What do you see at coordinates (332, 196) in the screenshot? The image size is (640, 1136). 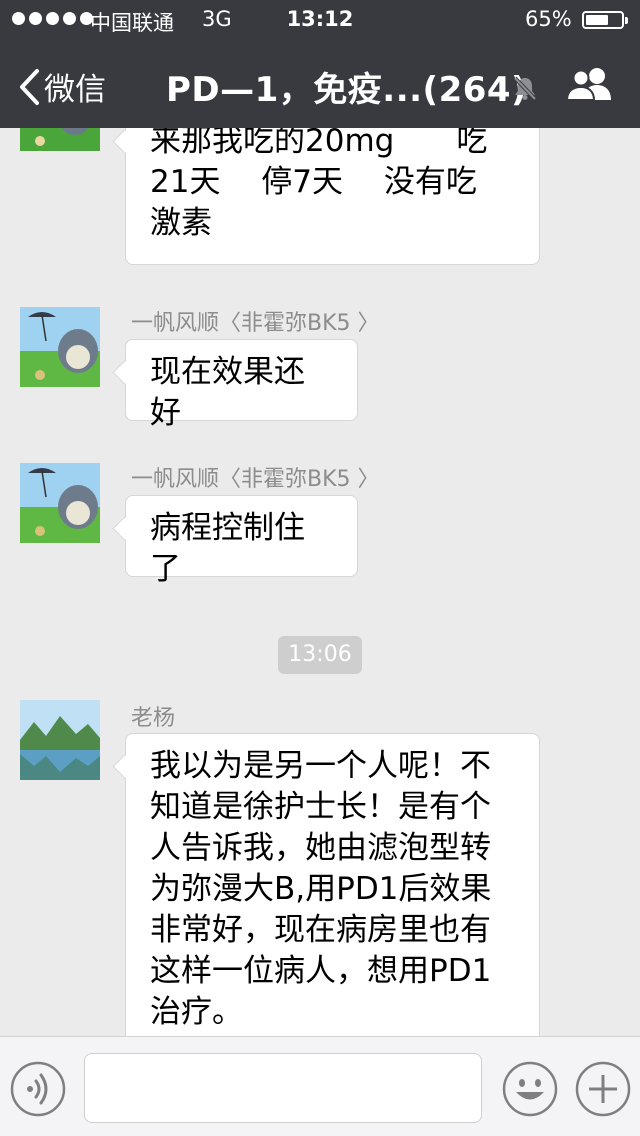 I see `message-bubble: 来那我吃的20mg 吃 21天 停7天 没有吃 激素` at bounding box center [332, 196].